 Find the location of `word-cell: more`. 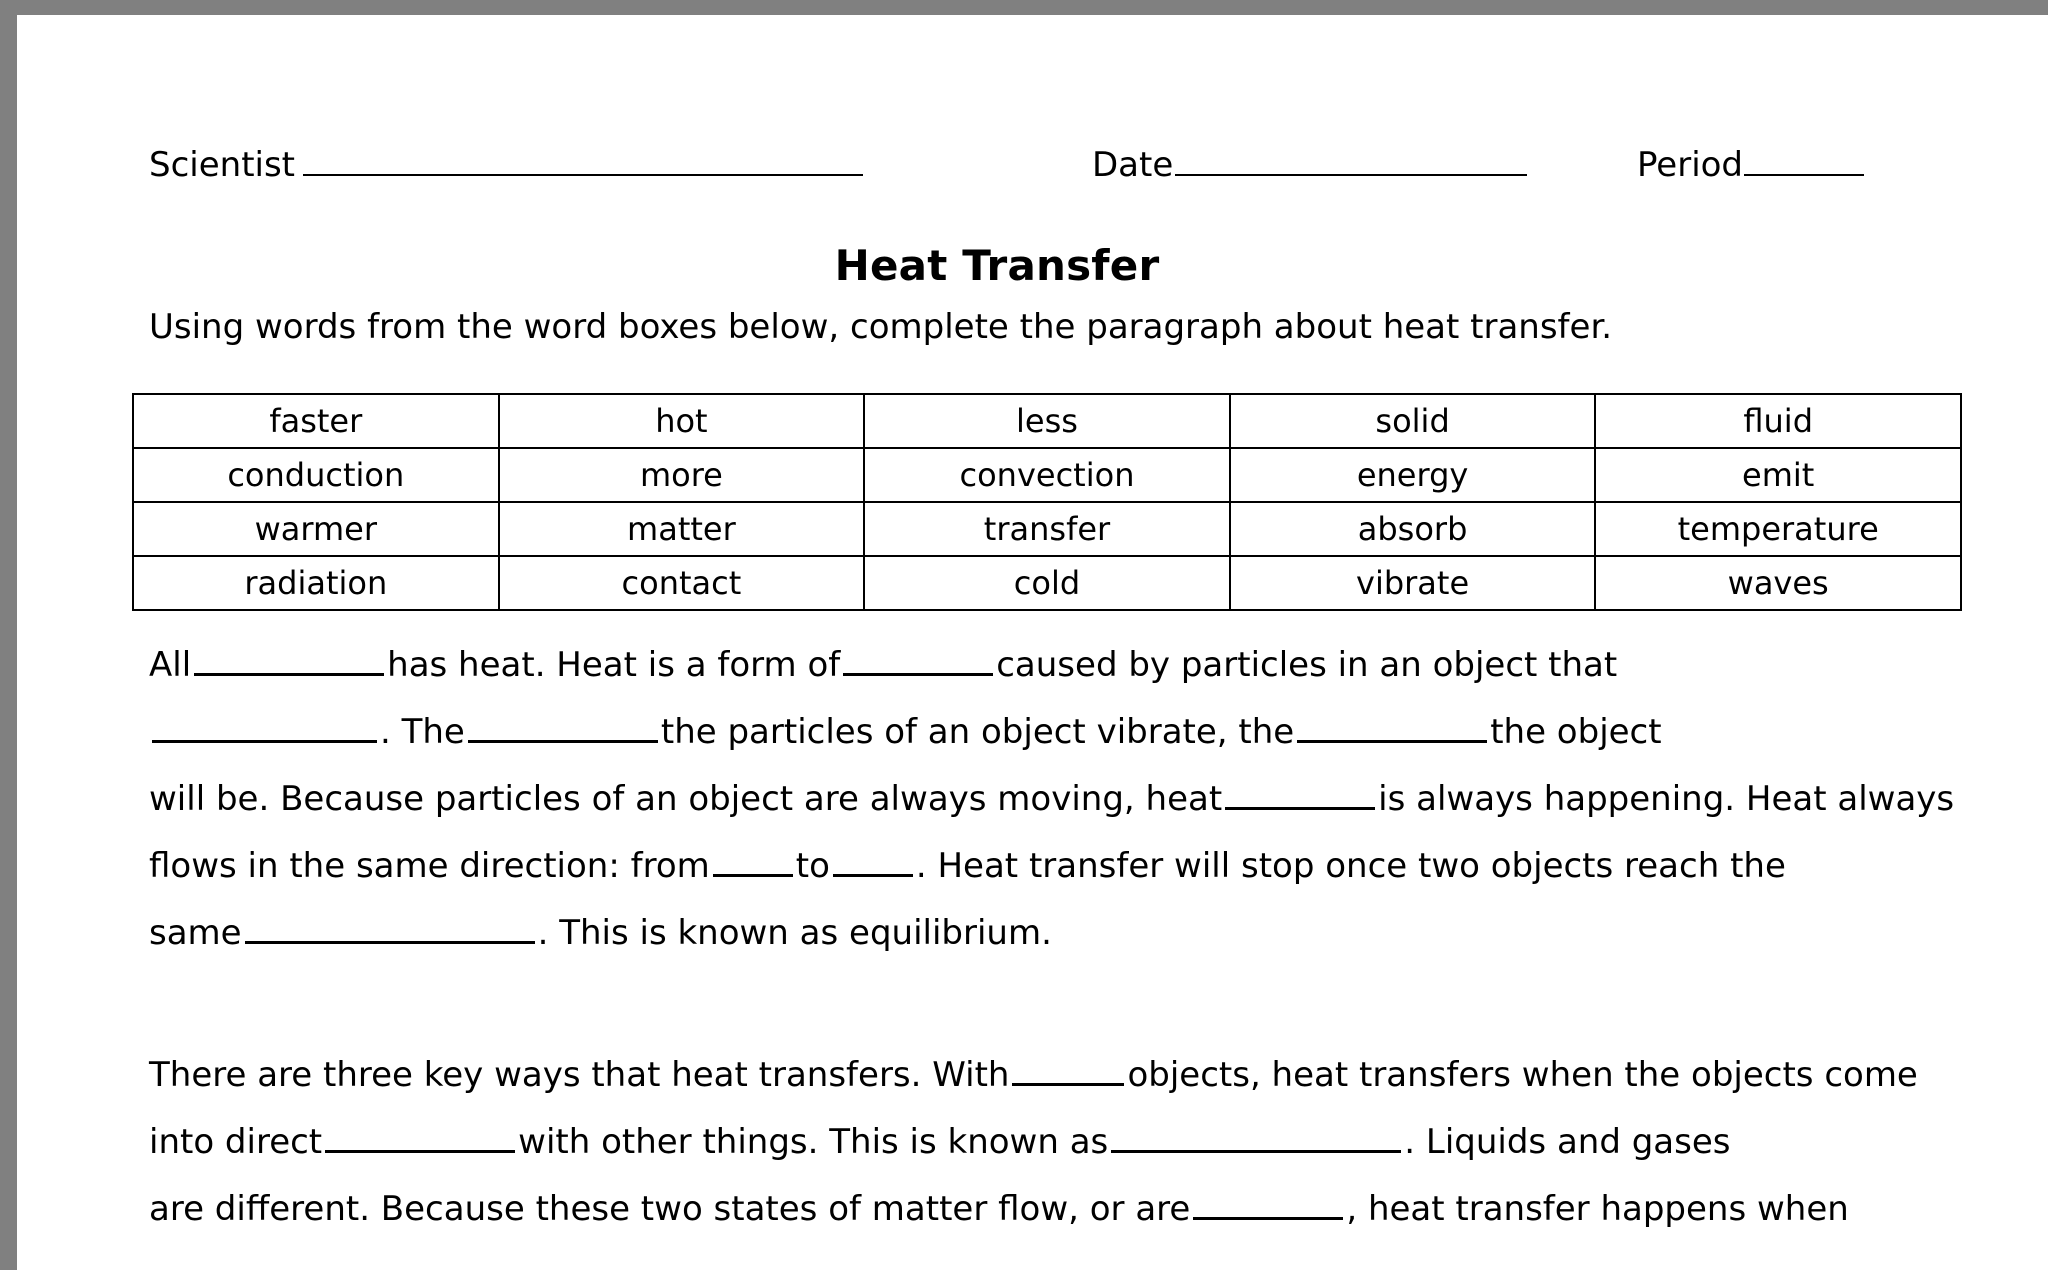

word-cell: more is located at coordinates (681, 475).